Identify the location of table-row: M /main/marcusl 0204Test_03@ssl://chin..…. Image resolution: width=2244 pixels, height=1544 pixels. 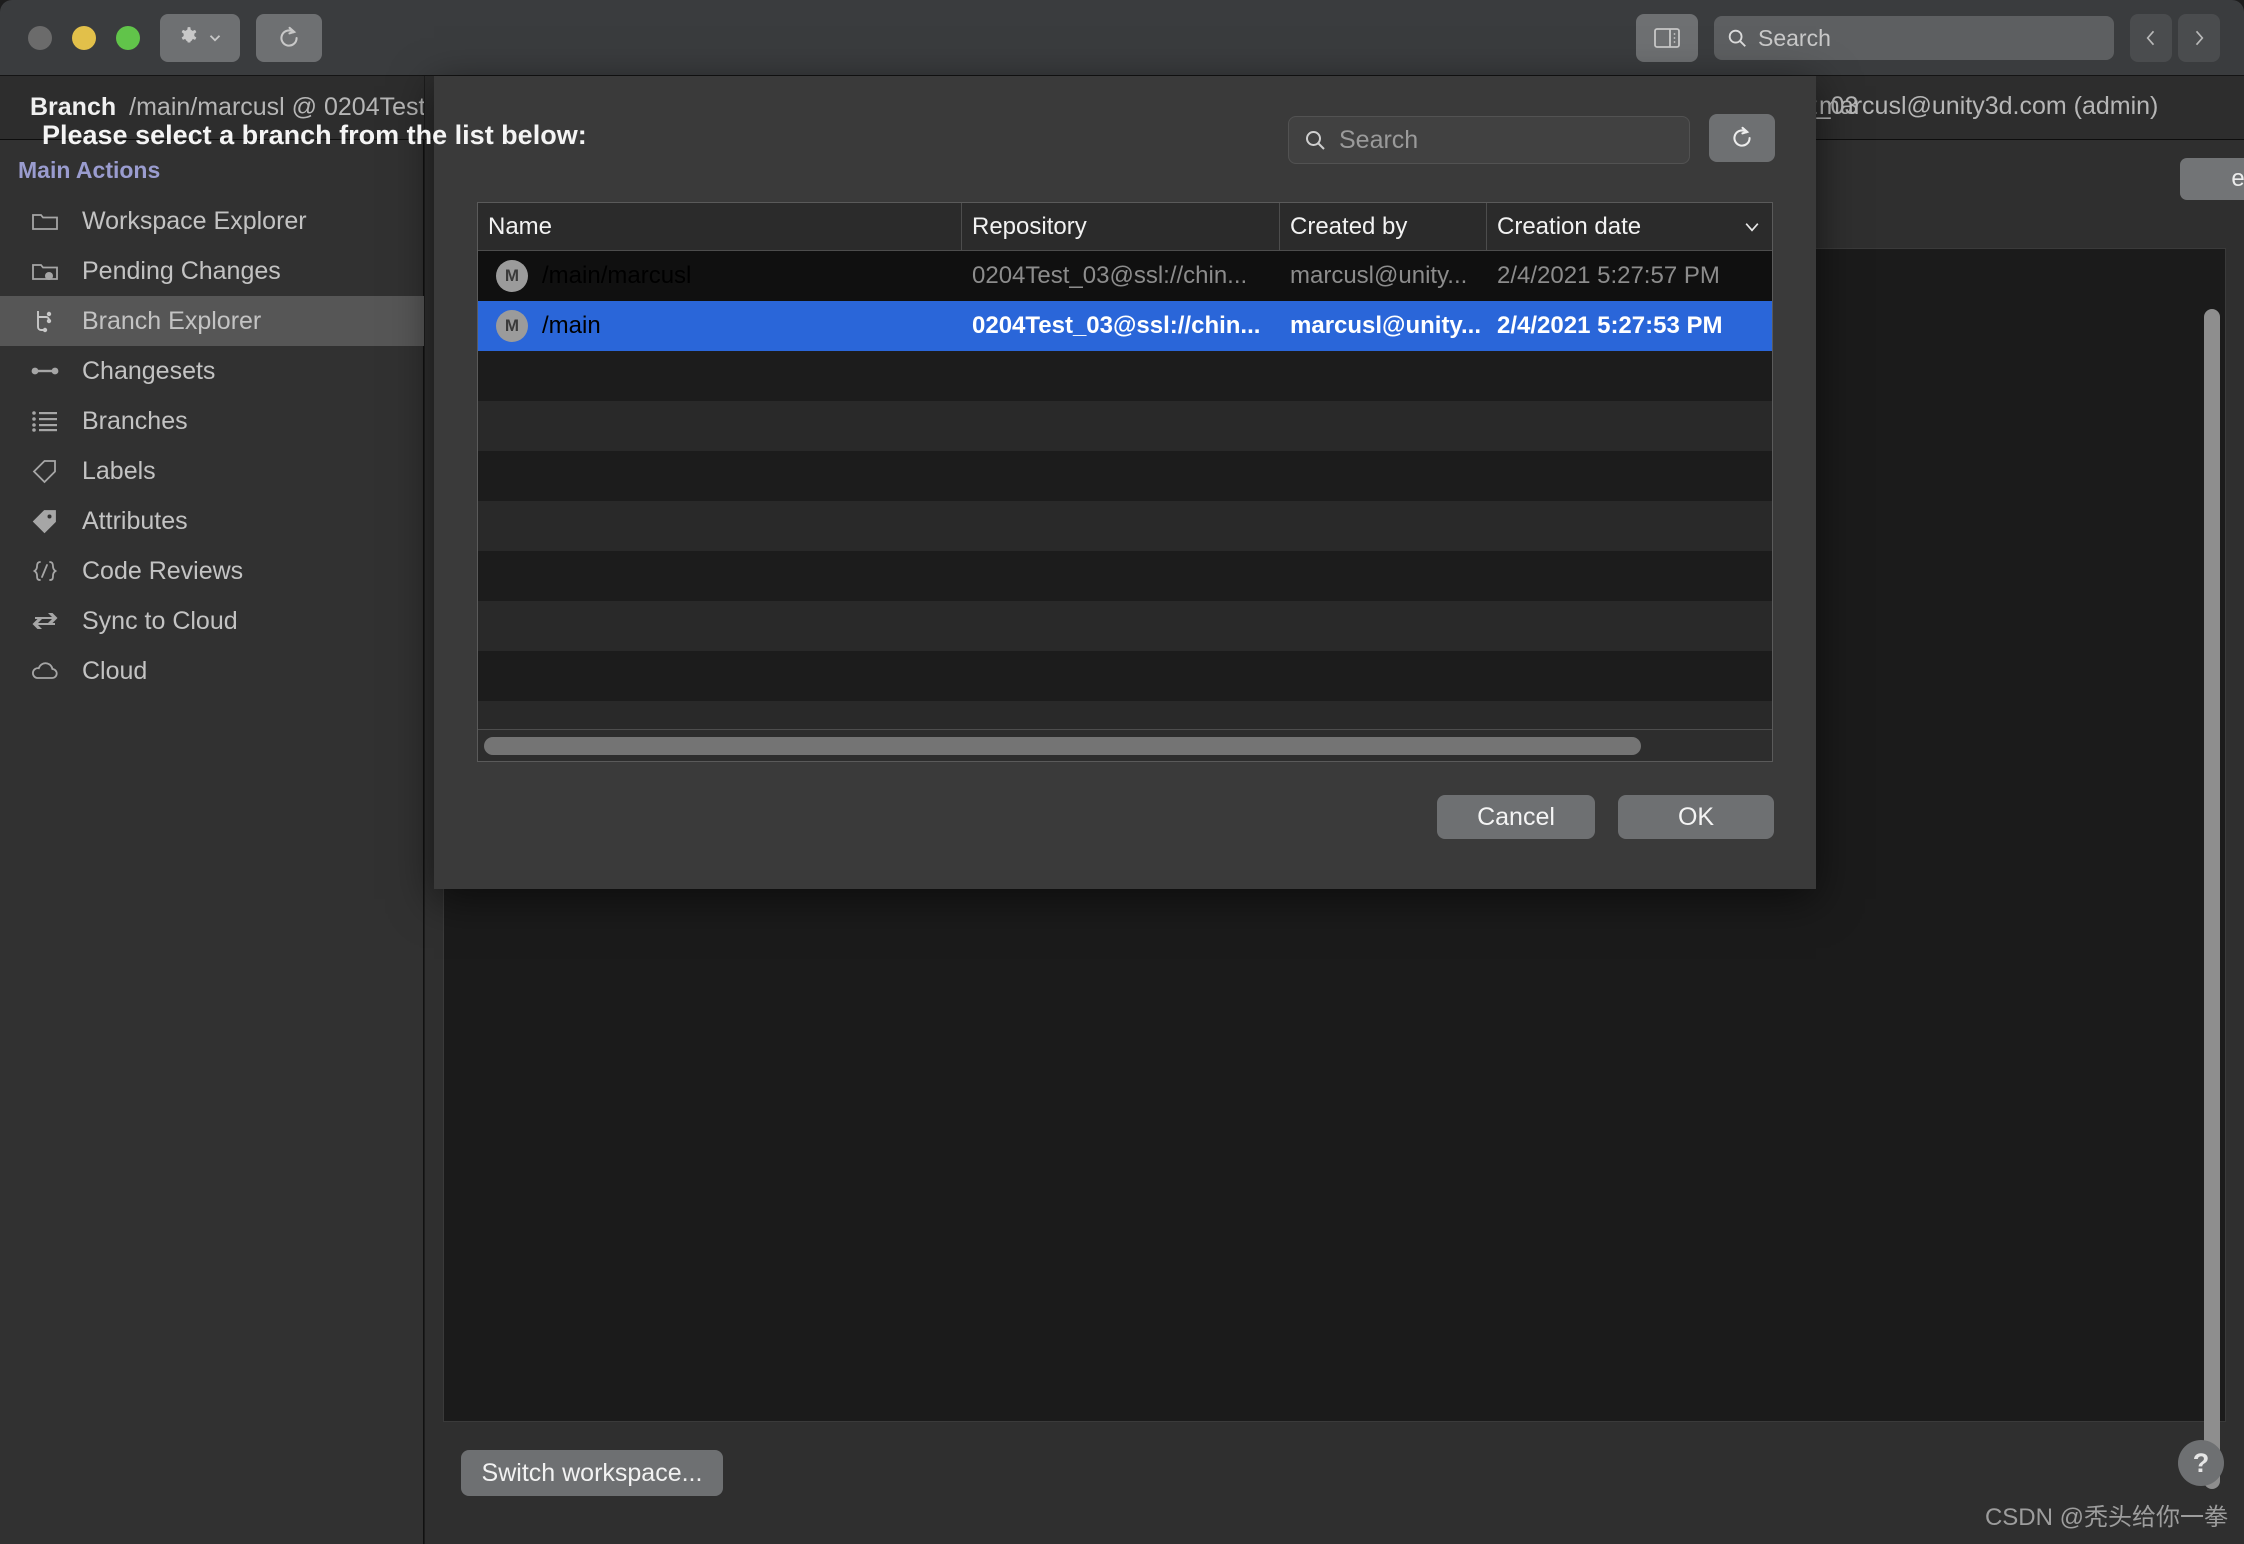
(1125, 276).